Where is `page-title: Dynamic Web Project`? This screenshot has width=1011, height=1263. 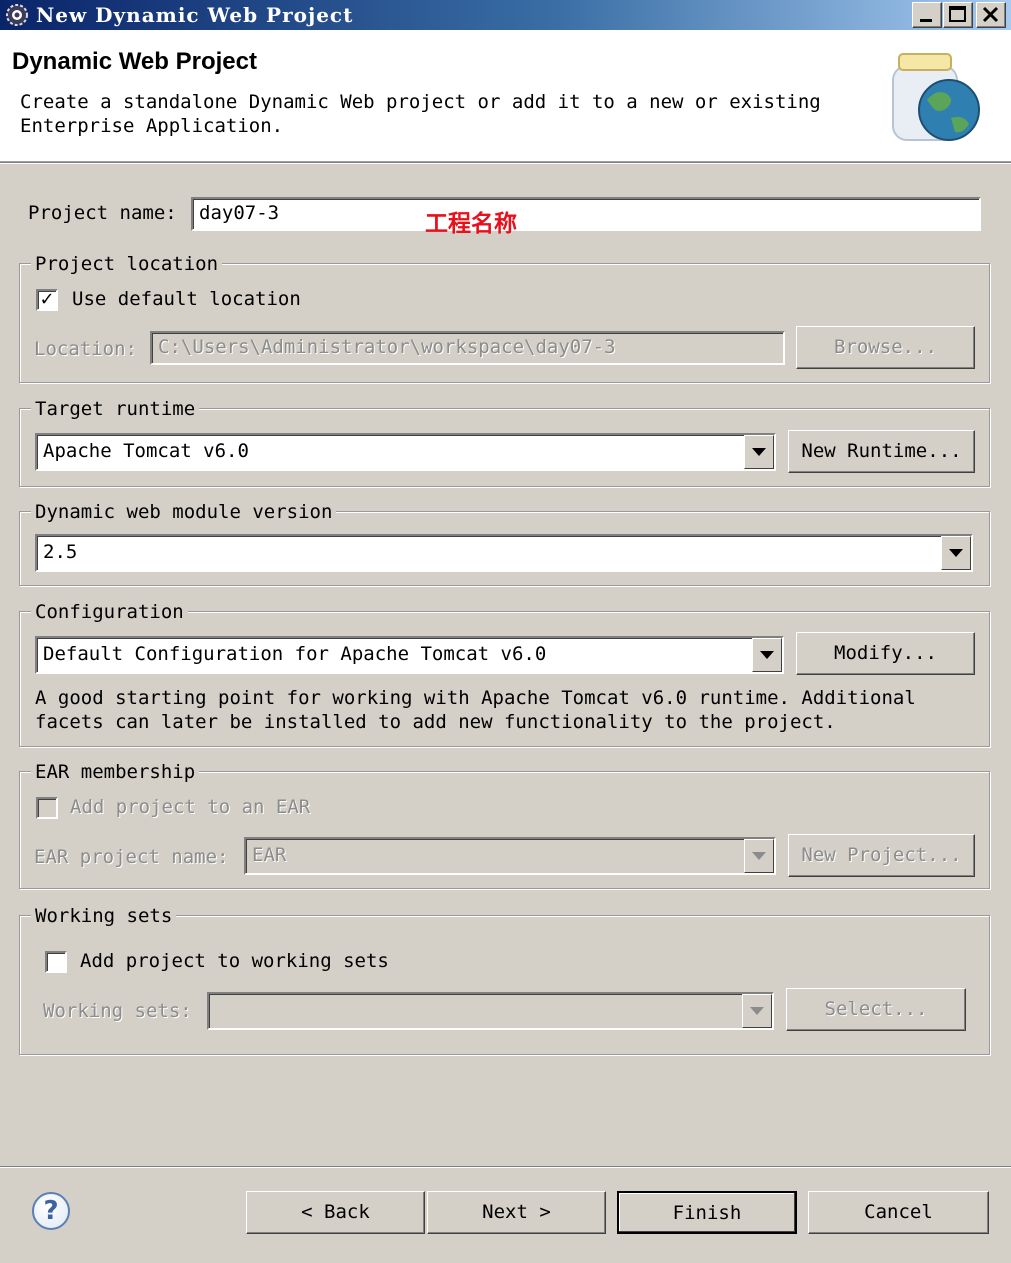
page-title: Dynamic Web Project is located at coordinates (134, 61).